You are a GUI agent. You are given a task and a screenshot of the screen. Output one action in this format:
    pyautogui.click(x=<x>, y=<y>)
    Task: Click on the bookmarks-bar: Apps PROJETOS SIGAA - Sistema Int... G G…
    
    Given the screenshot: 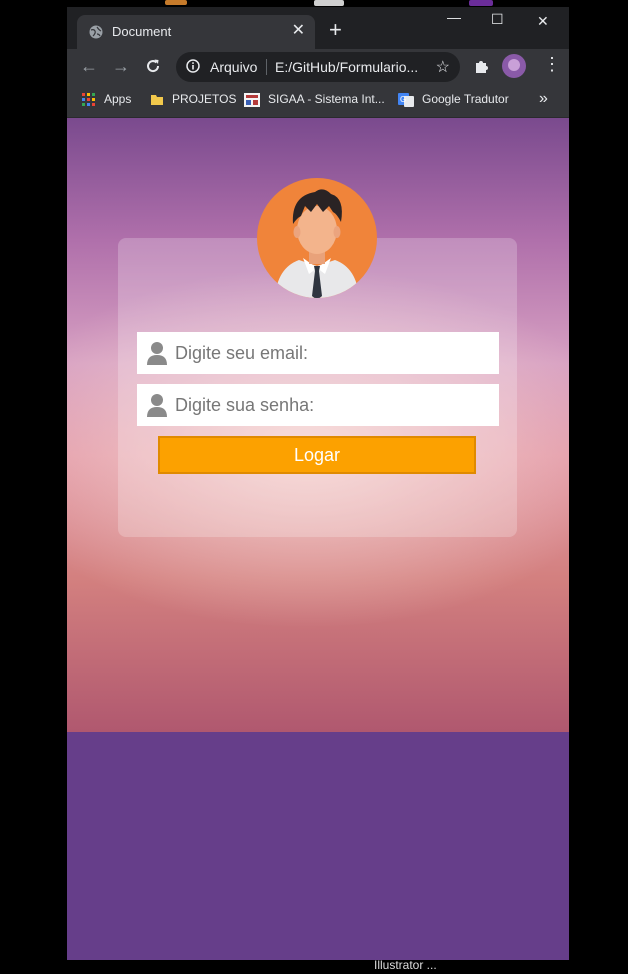 What is the action you would take?
    pyautogui.click(x=318, y=101)
    